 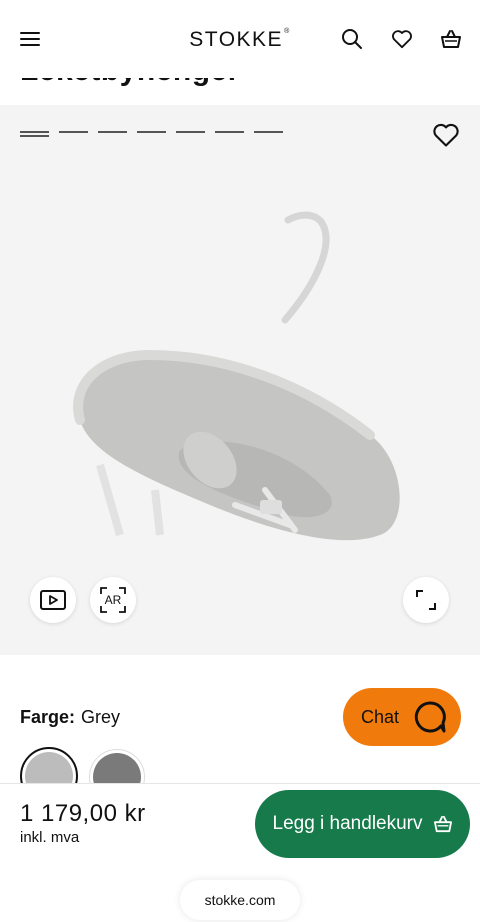 I want to click on product-price: 1 179,00 kr, so click(x=83, y=813).